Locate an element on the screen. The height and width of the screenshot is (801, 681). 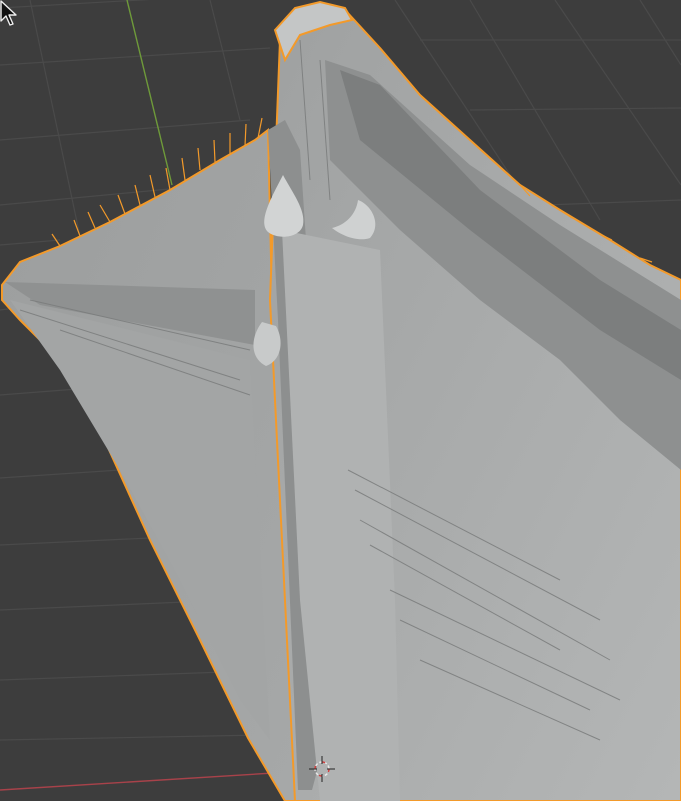
mouse-pointer-icon is located at coordinates (8, 13).